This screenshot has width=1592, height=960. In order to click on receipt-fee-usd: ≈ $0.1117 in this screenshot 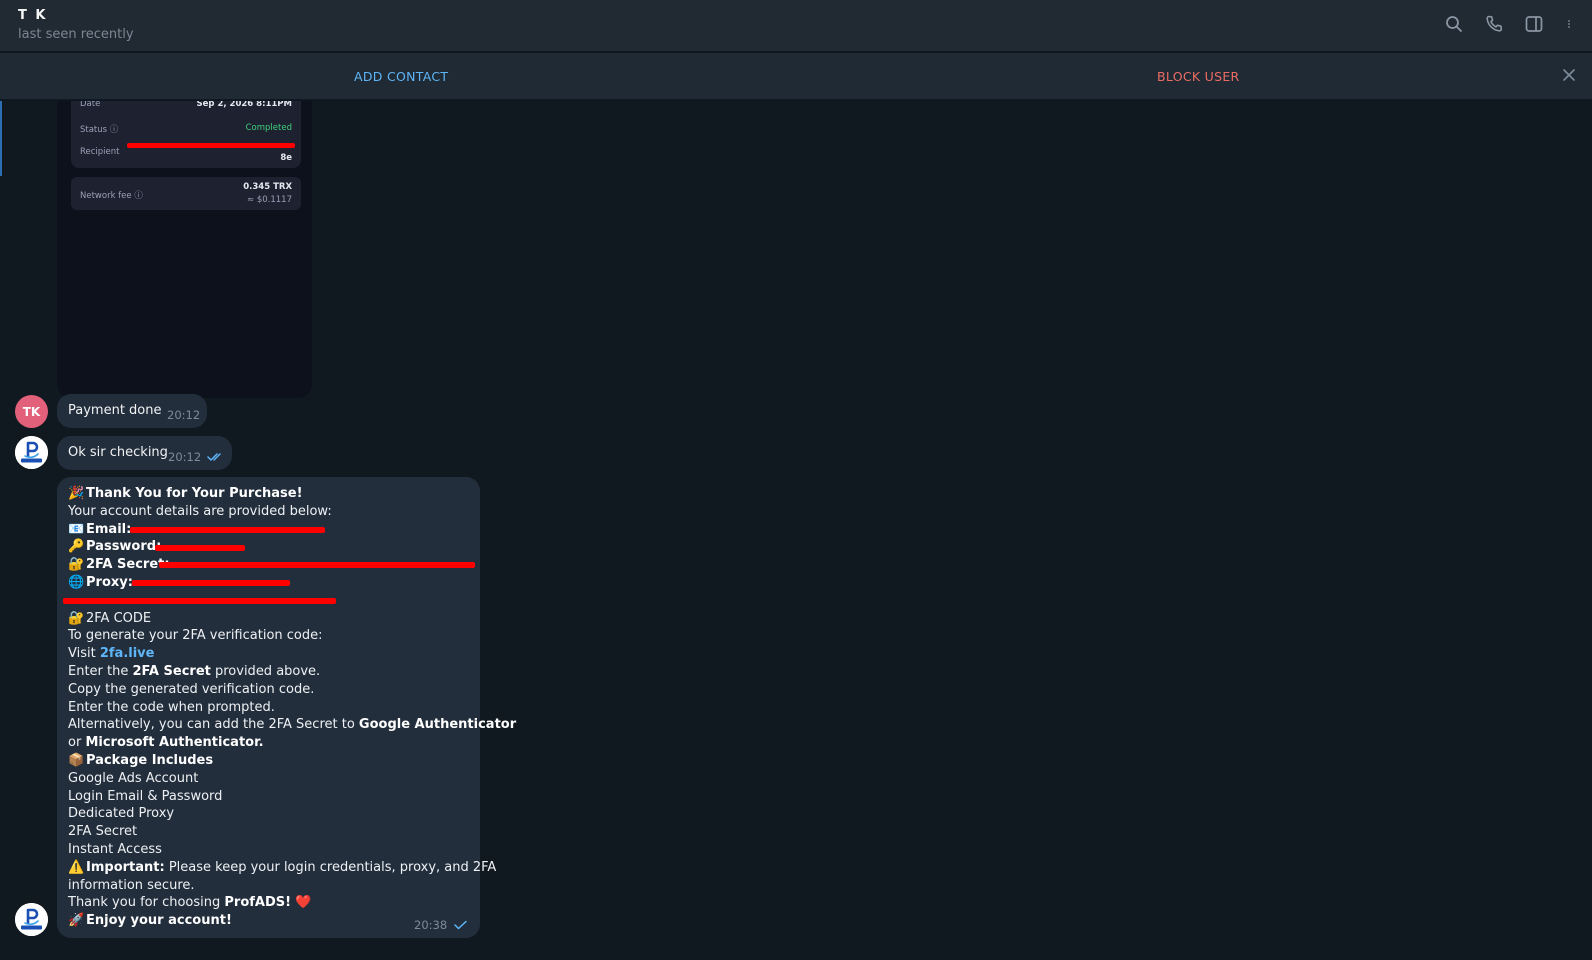, I will do `click(269, 200)`.